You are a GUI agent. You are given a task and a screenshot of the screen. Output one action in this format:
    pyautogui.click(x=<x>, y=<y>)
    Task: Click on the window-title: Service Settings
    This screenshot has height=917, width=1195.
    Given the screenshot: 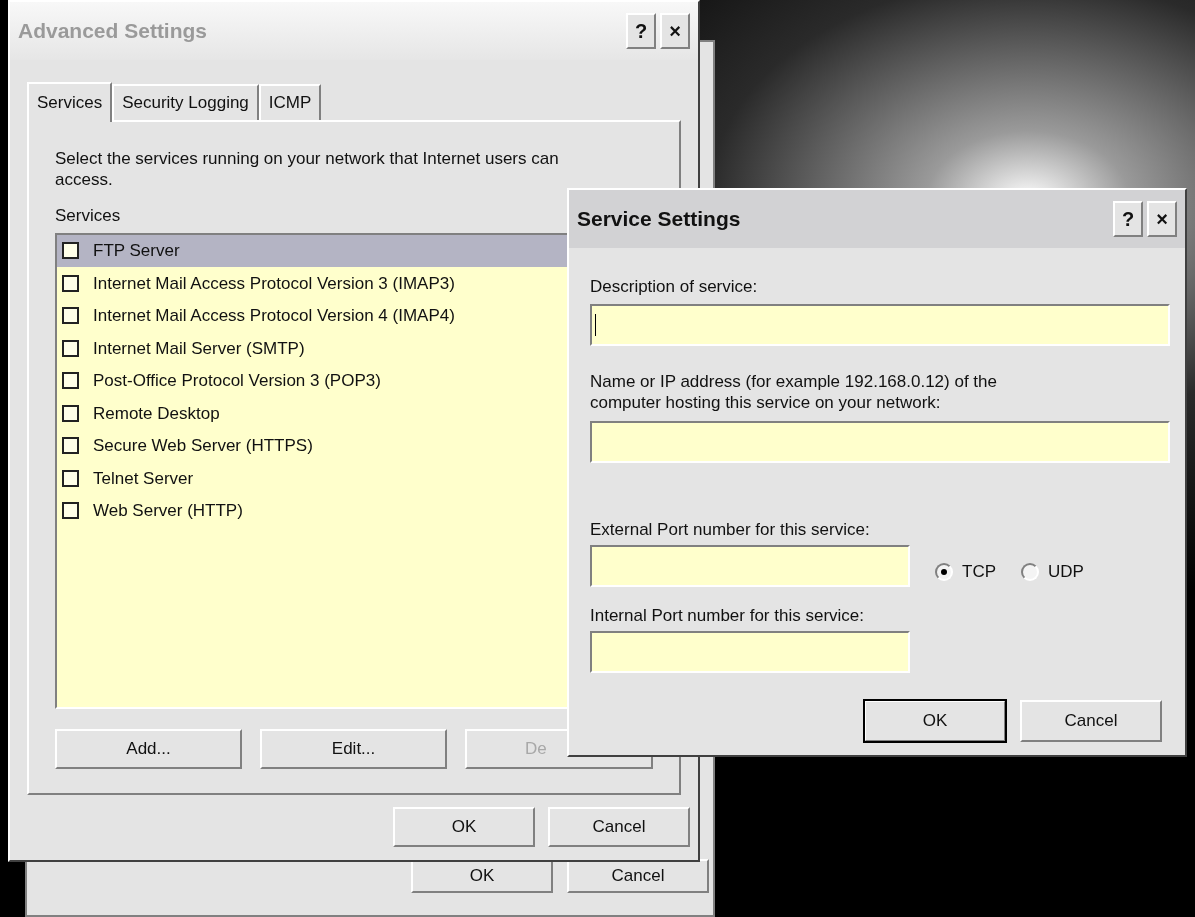 What is the action you would take?
    pyautogui.click(x=659, y=219)
    